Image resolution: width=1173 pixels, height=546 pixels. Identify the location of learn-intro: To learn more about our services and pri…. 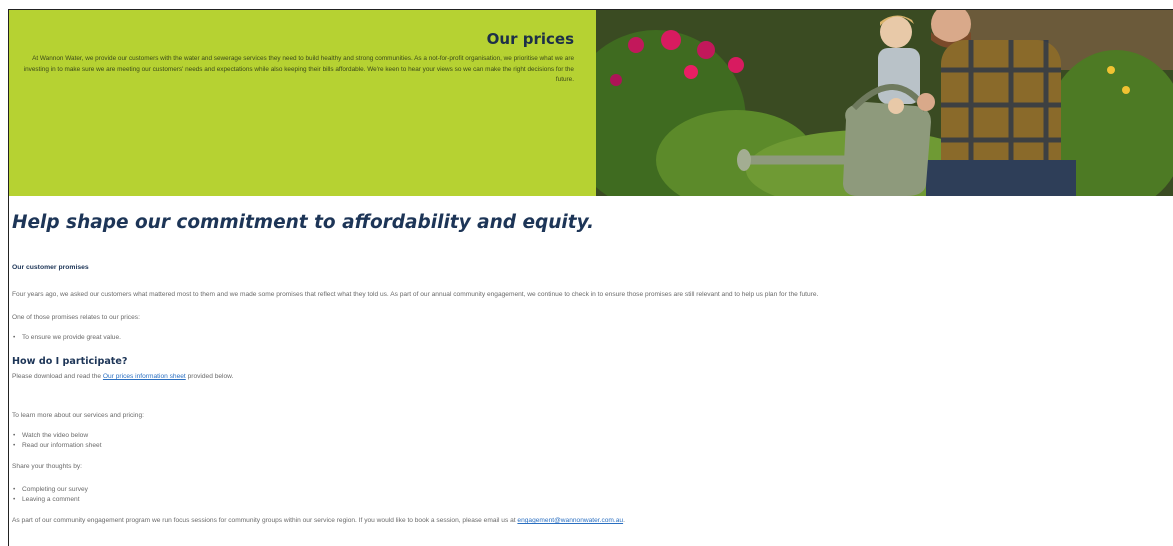
(78, 415).